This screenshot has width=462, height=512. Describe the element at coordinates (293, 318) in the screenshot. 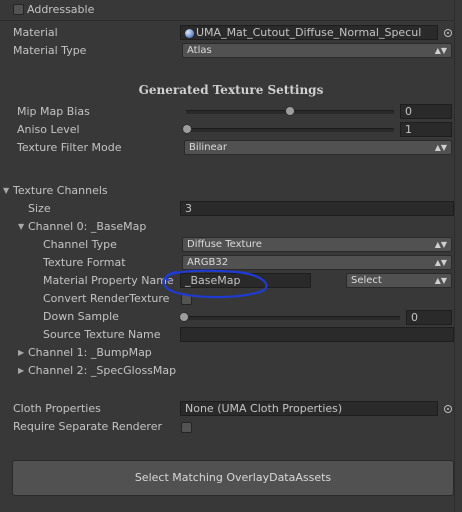

I see `down-sample-slider-track` at that location.